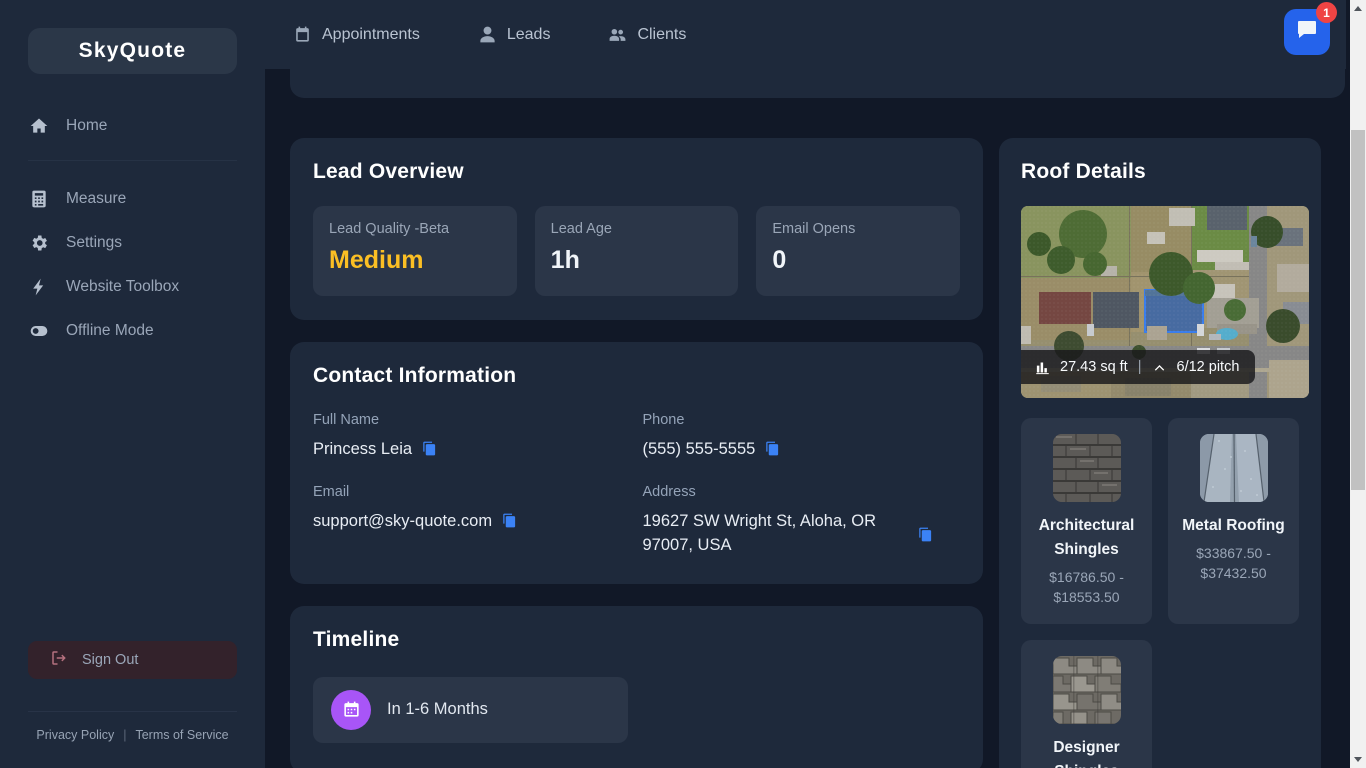 This screenshot has height=768, width=1366. What do you see at coordinates (376, 260) in the screenshot?
I see `stat-value: Medium` at bounding box center [376, 260].